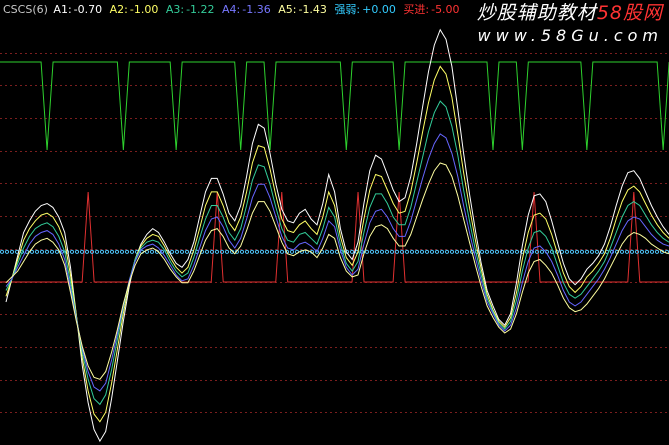 The height and width of the screenshot is (445, 669). I want to click on legend-strength-label: 强弱:, so click(347, 9).